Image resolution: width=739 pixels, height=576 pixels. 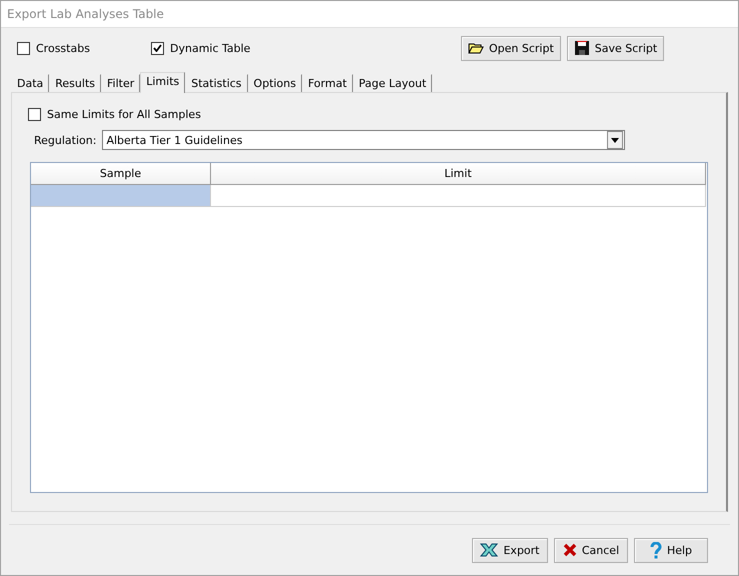 I want to click on checkbox-label: Crosstabs, so click(x=63, y=48).